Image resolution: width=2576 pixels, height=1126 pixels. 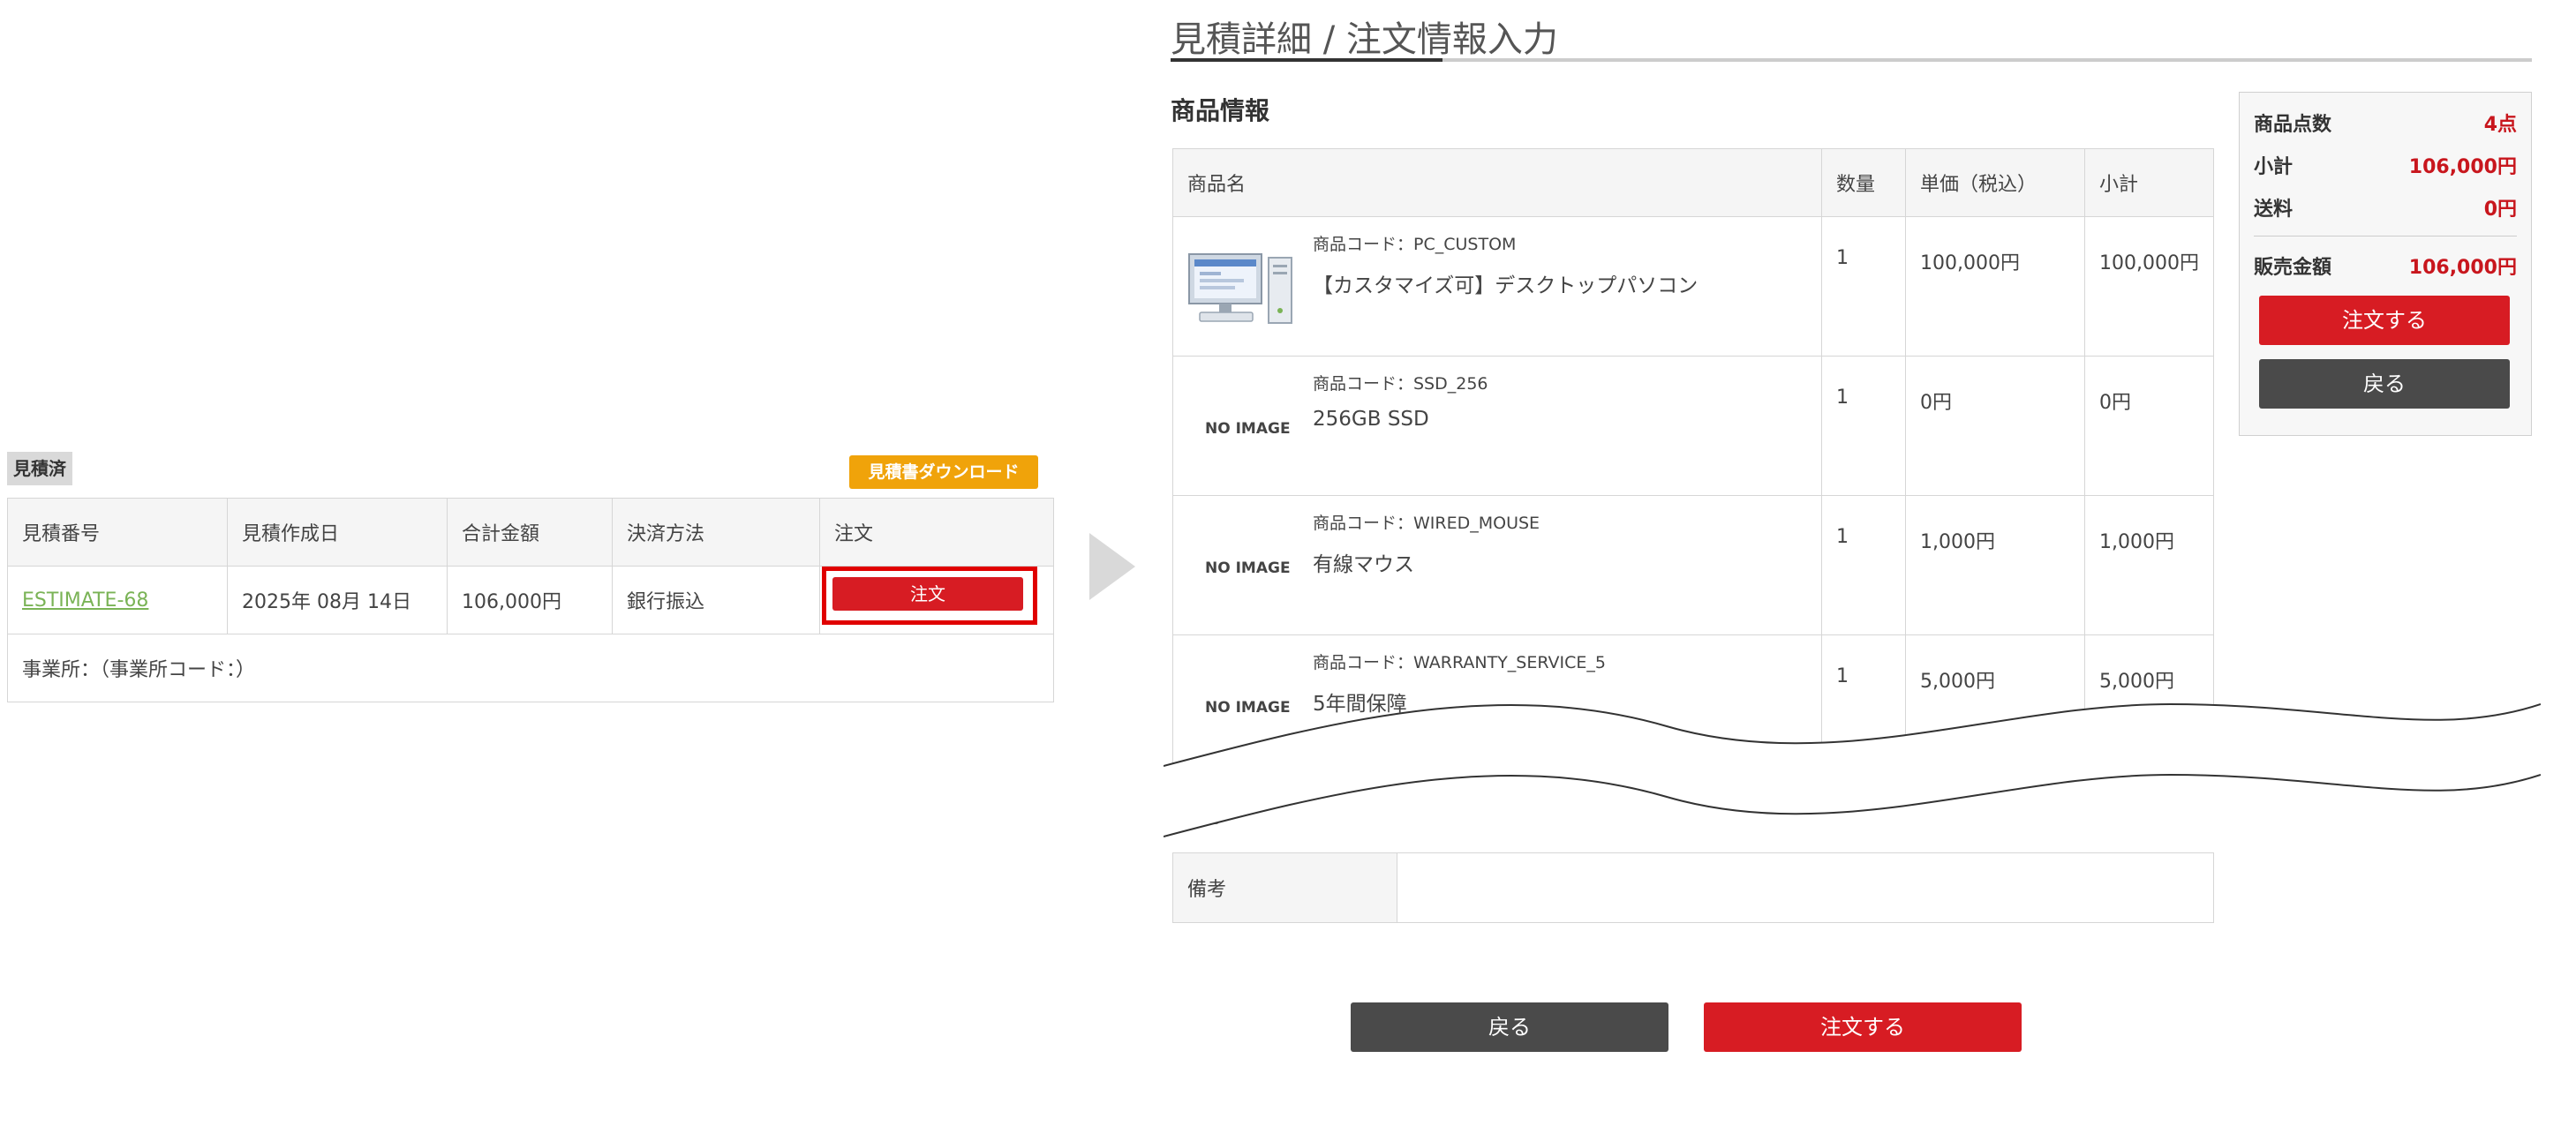 I want to click on summary-count-value: 4点, so click(x=2500, y=125).